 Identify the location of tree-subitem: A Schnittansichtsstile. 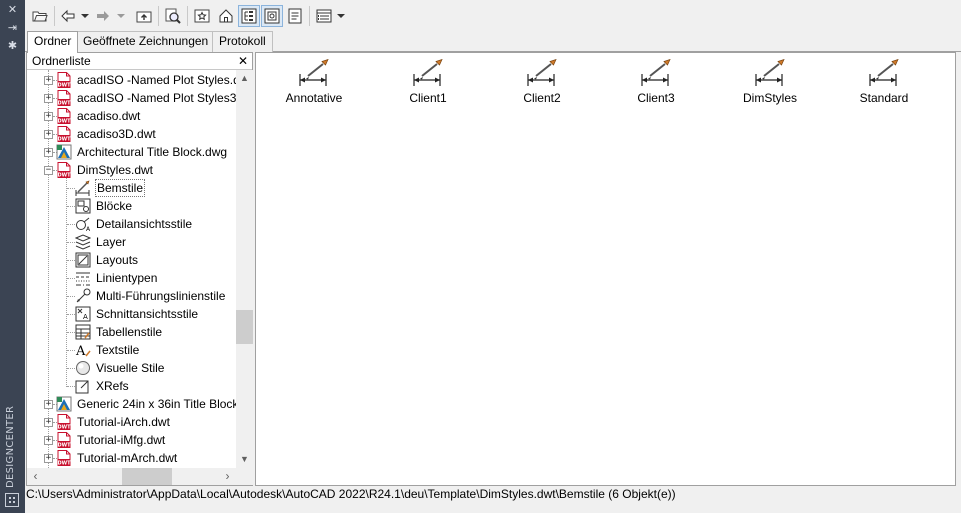
(154, 314).